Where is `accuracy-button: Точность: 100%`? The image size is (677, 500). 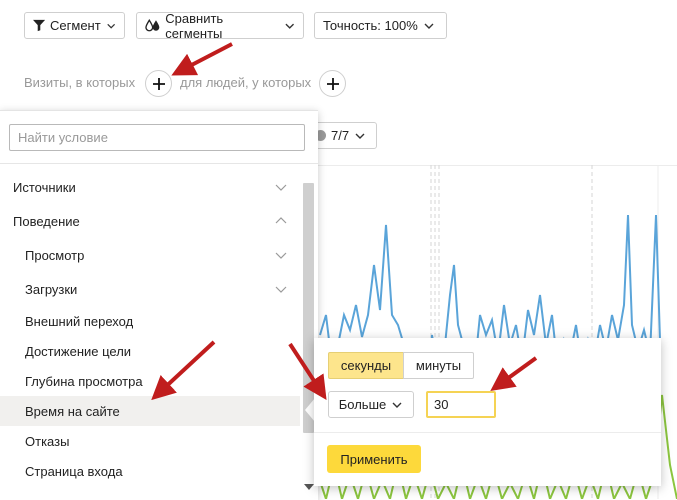
accuracy-button: Точность: 100% is located at coordinates (380, 25).